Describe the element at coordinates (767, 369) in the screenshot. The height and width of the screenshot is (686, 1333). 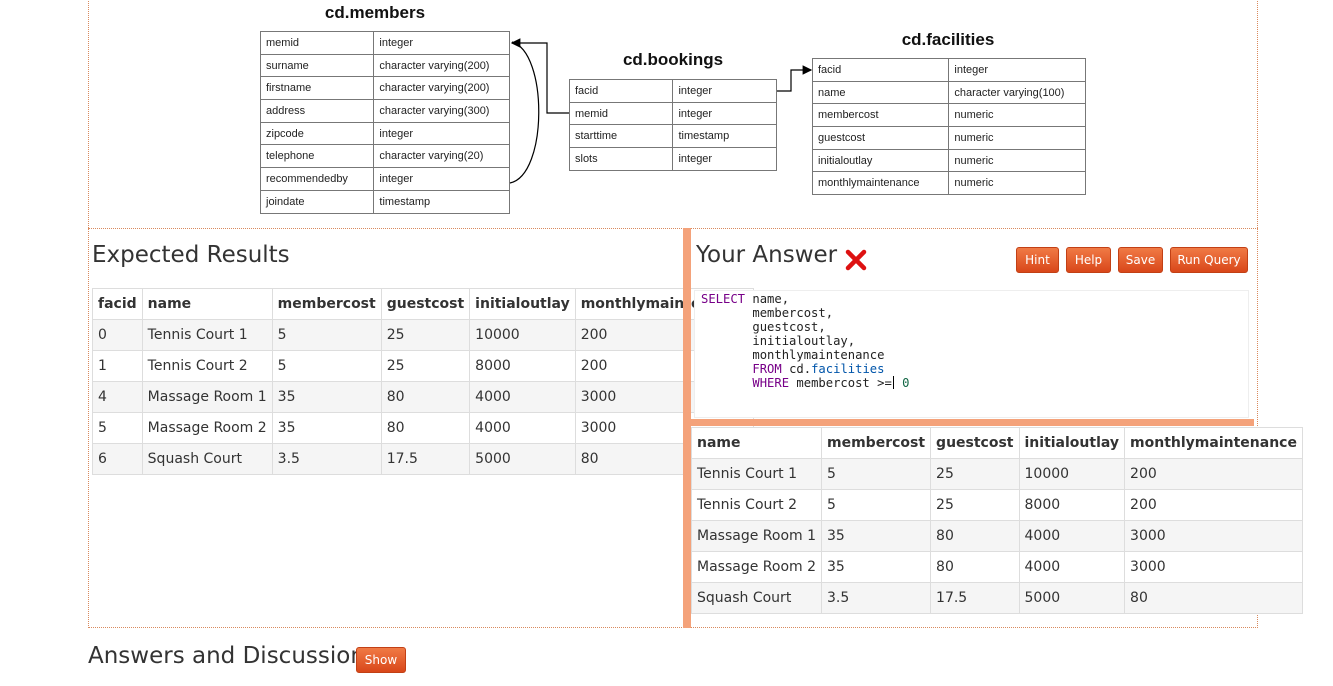
I see `code-keyword: FROM` at that location.